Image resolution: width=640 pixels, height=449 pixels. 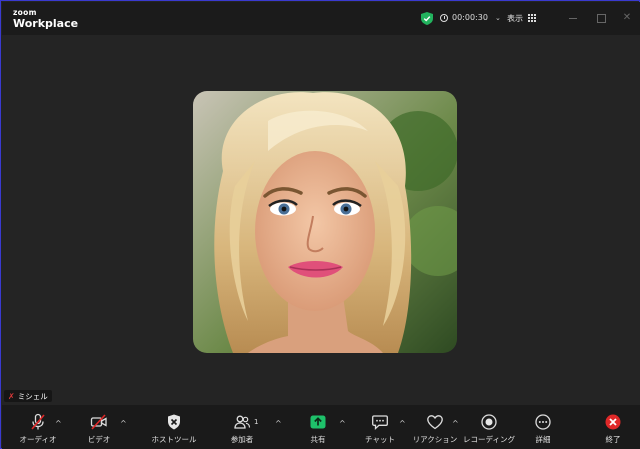 What do you see at coordinates (427, 18) in the screenshot?
I see `shield-check-icon` at bounding box center [427, 18].